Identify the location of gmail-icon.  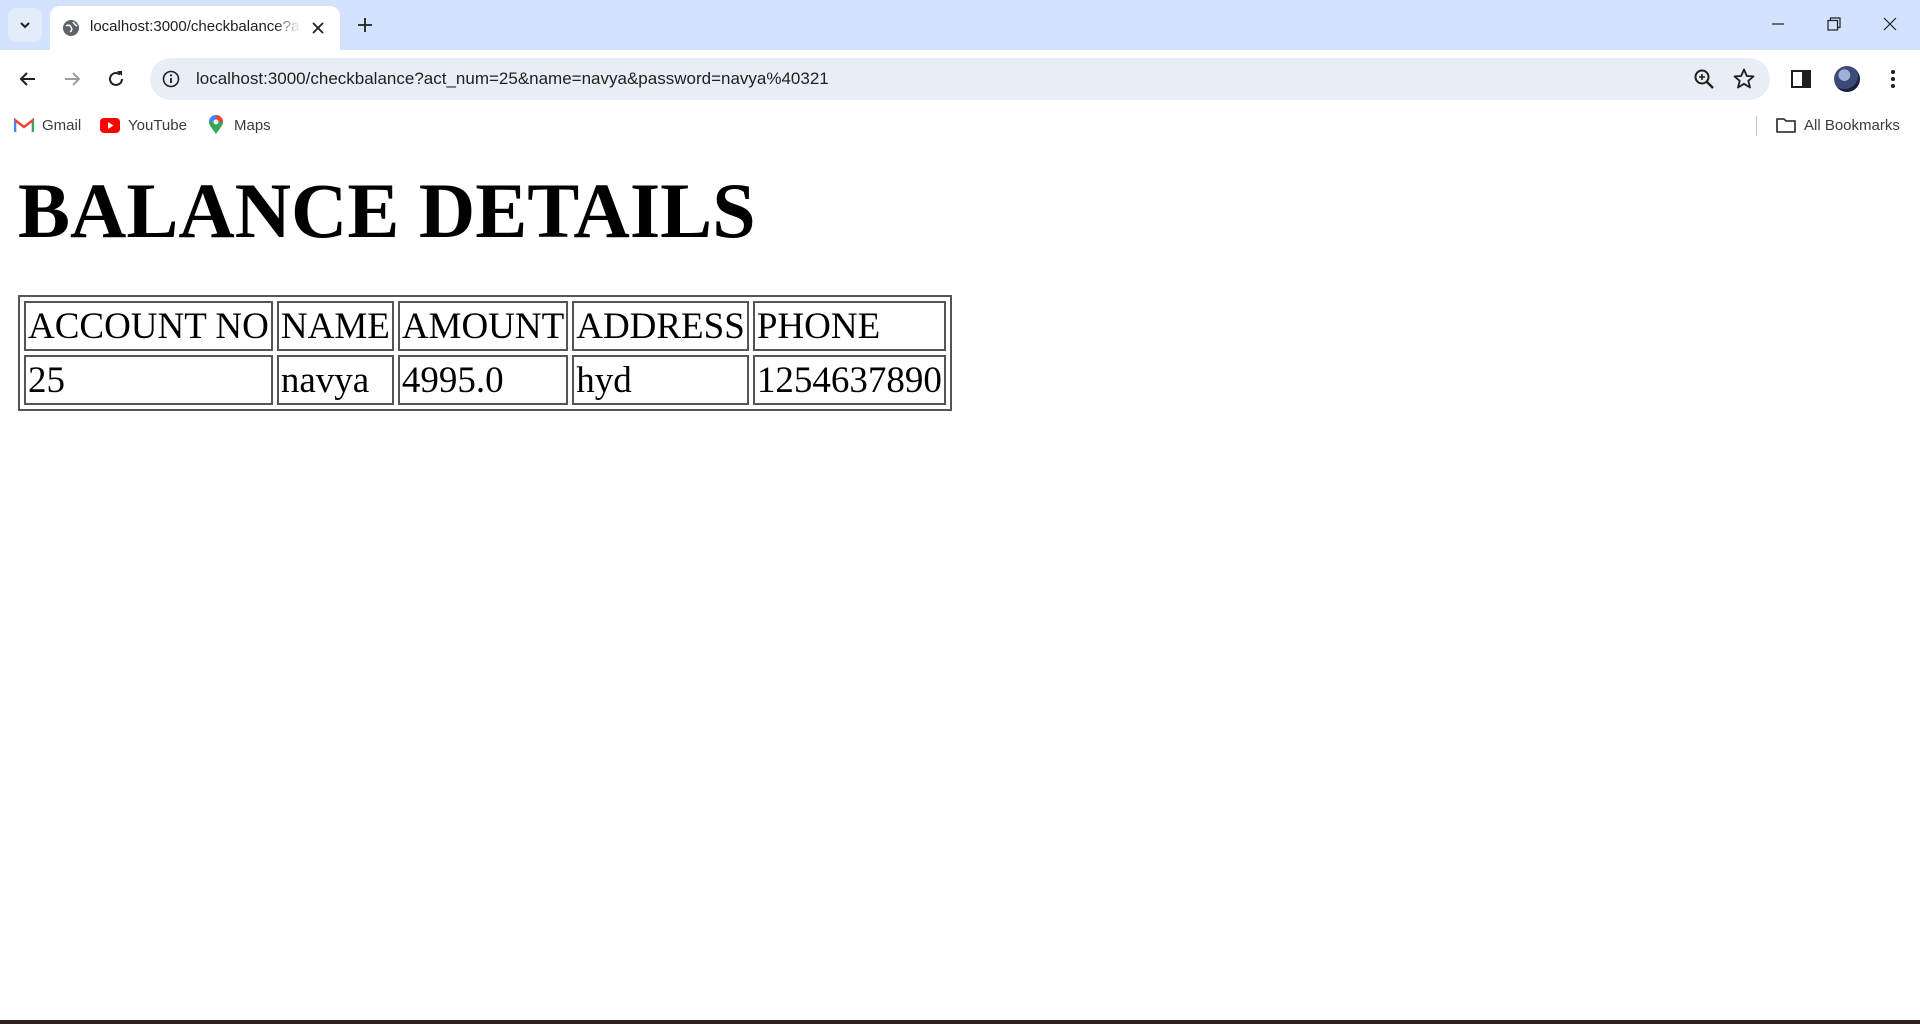
(24, 125).